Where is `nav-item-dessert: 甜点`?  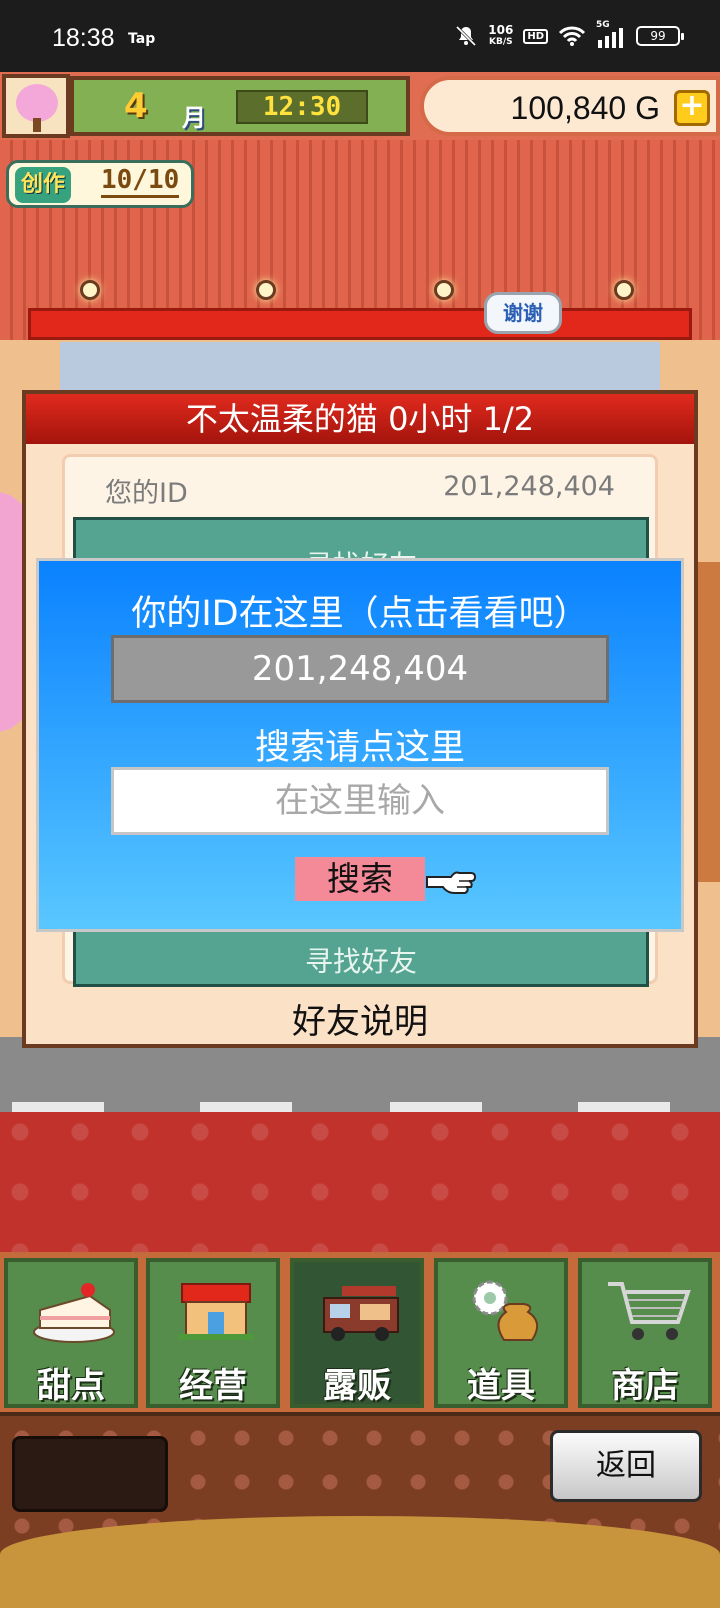
nav-item-dessert: 甜点 is located at coordinates (71, 1333).